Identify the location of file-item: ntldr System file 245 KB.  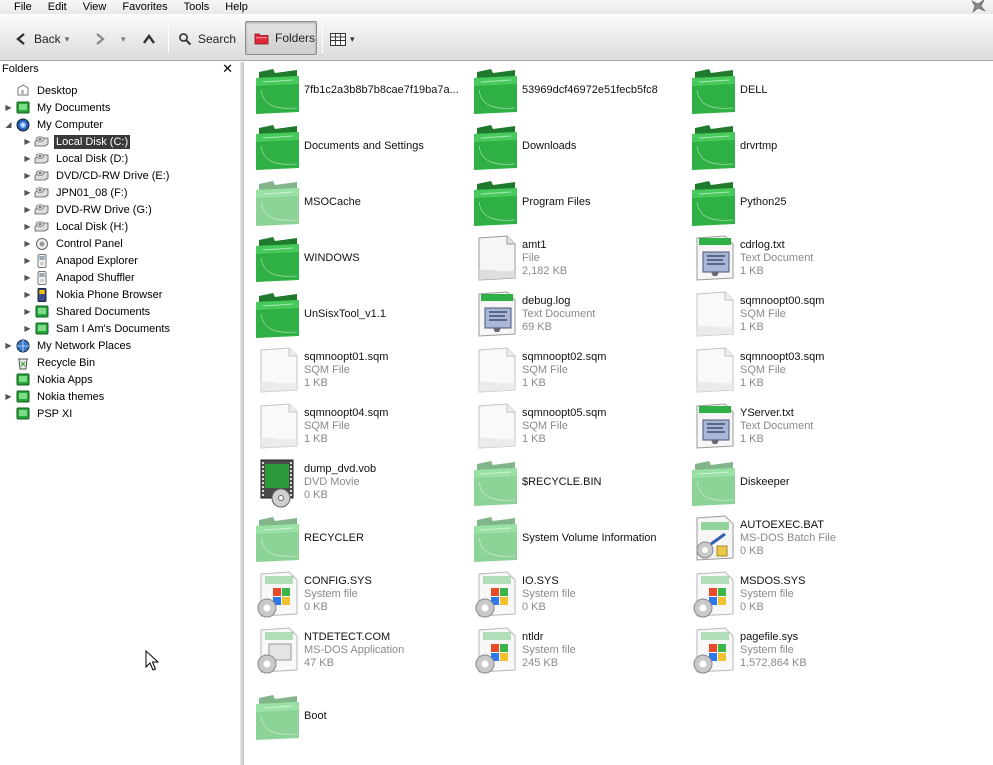
(571, 650).